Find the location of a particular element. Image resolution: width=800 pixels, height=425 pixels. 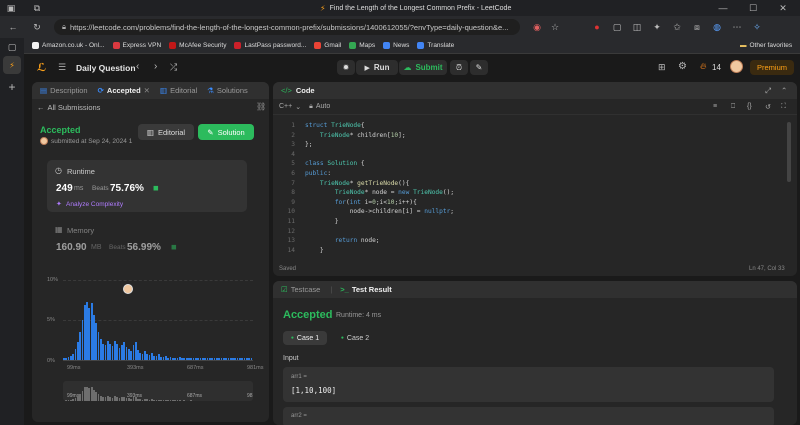

code-scrollbar is located at coordinates (789, 152).